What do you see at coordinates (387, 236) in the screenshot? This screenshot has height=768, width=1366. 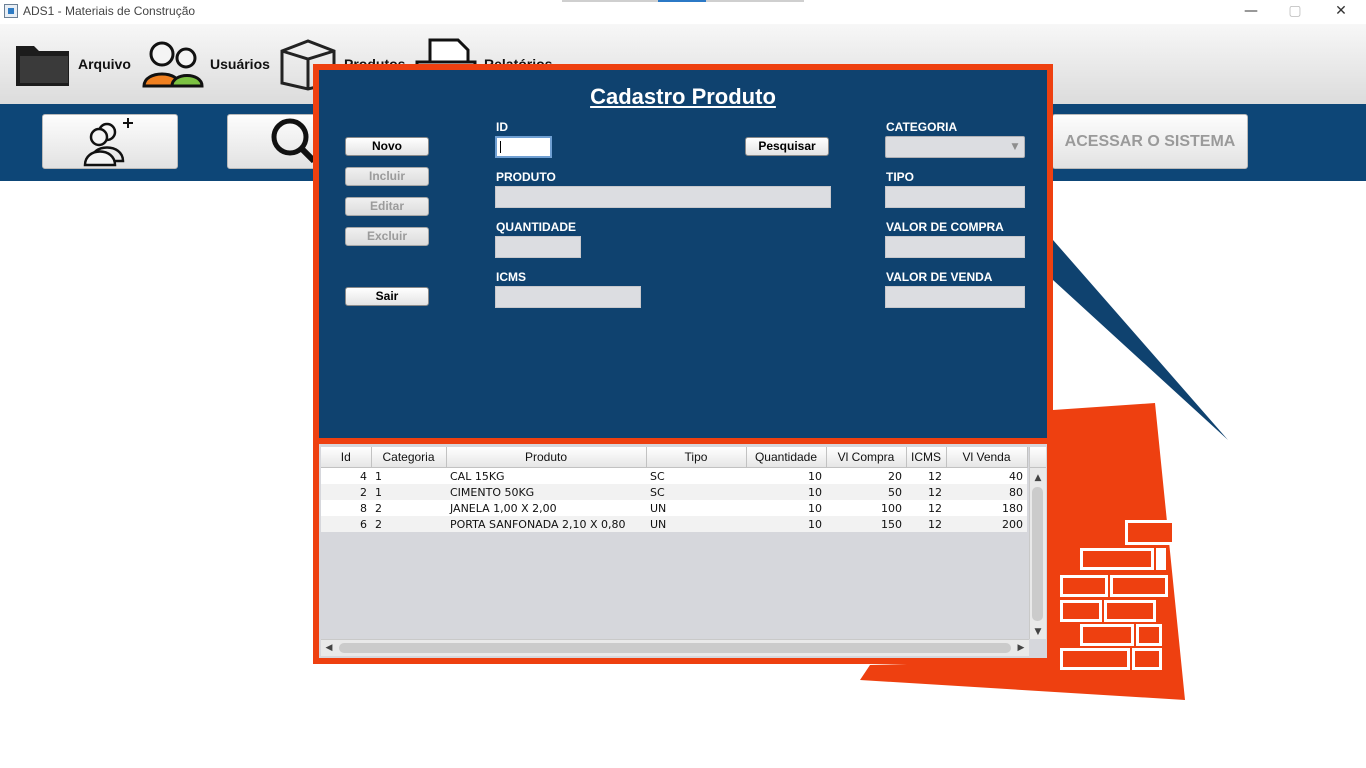 I see `excluir-button: Excluir` at bounding box center [387, 236].